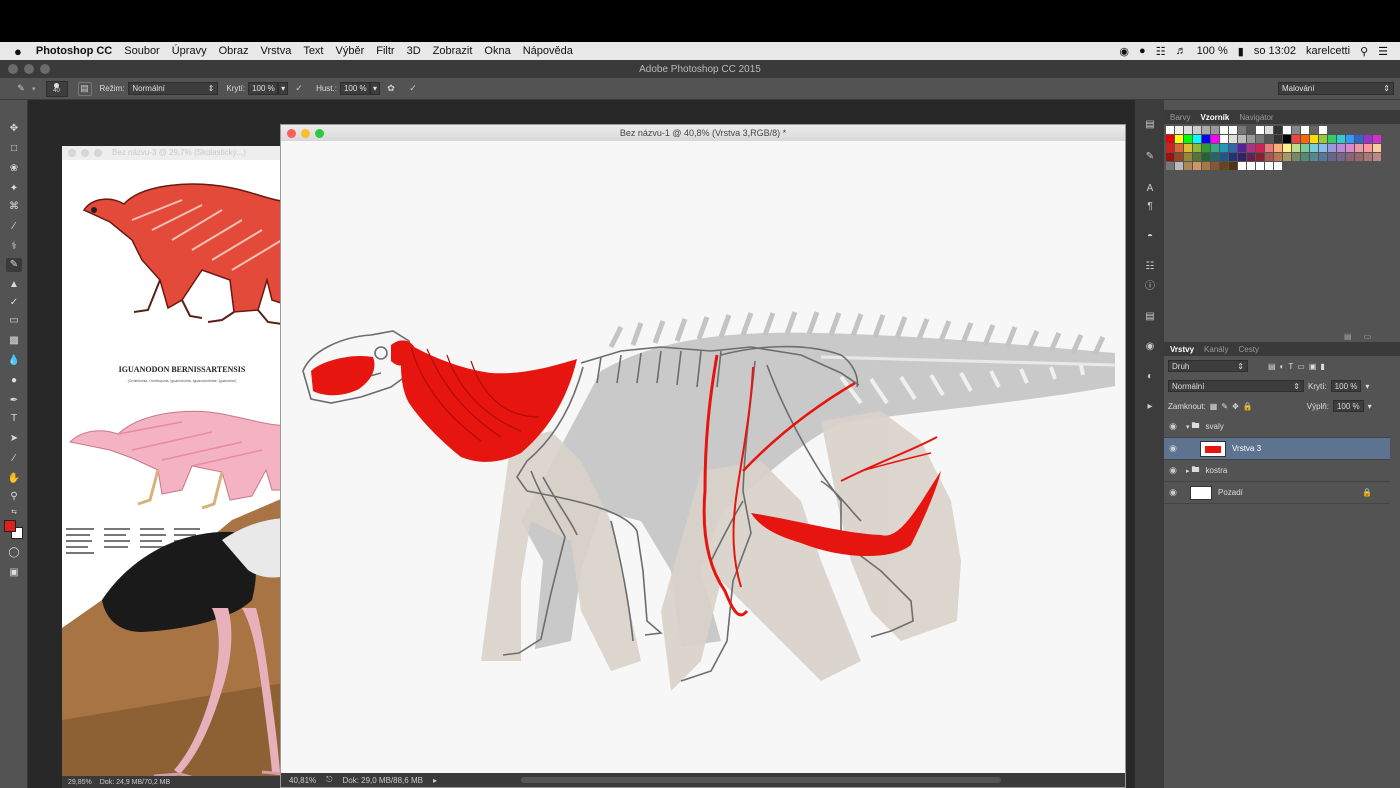 The height and width of the screenshot is (788, 1400). Describe the element at coordinates (435, 780) in the screenshot. I see `status-menu-arrow-icon: ▸` at that location.